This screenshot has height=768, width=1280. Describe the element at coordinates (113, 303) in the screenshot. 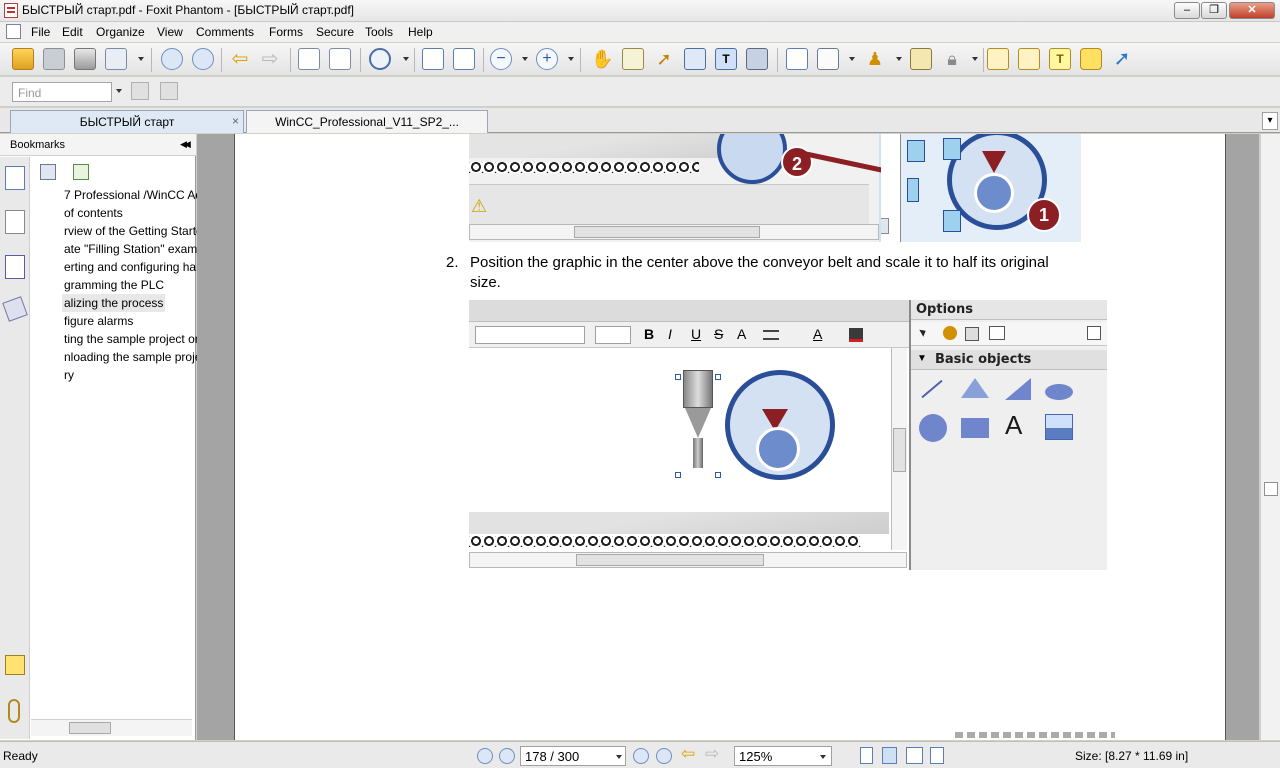

I see `bookmark-item-selected: alizing the process` at that location.